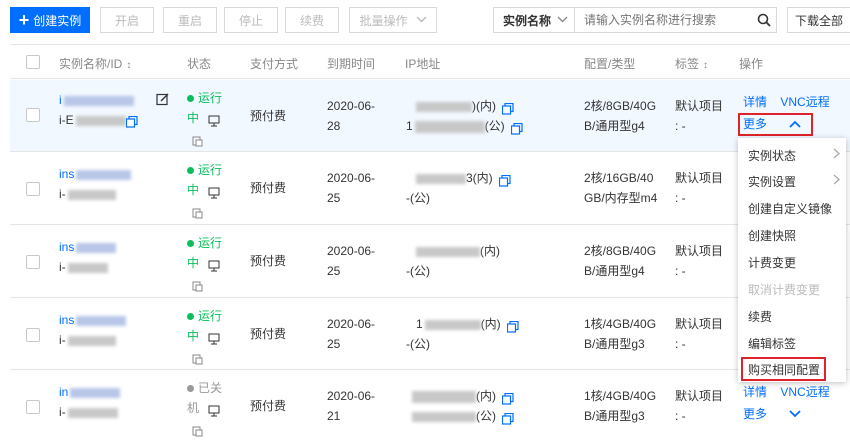 The image size is (850, 446). Describe the element at coordinates (620, 251) in the screenshot. I see `config-spec: 2核/8GB/40G` at that location.